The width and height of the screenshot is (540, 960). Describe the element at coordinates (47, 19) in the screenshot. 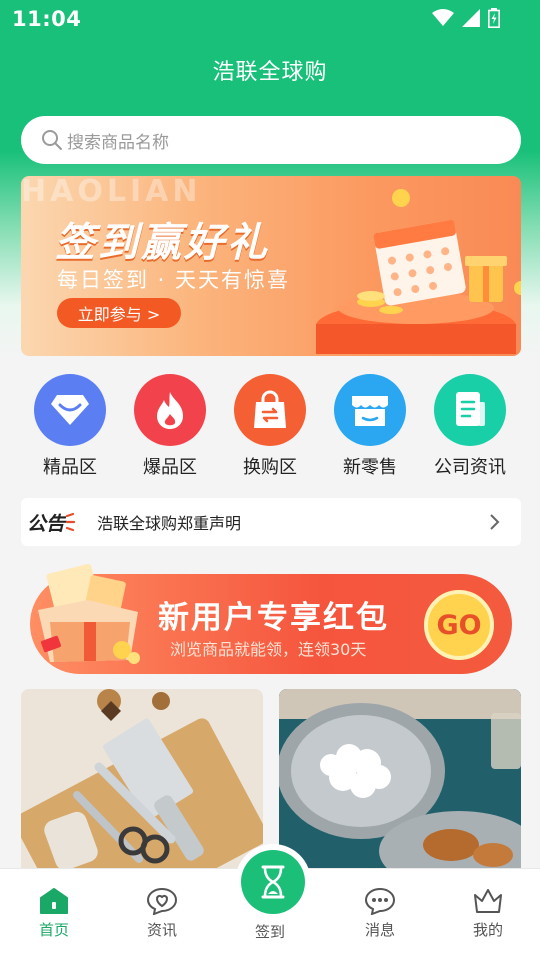

I see `status-time: 11:04` at that location.